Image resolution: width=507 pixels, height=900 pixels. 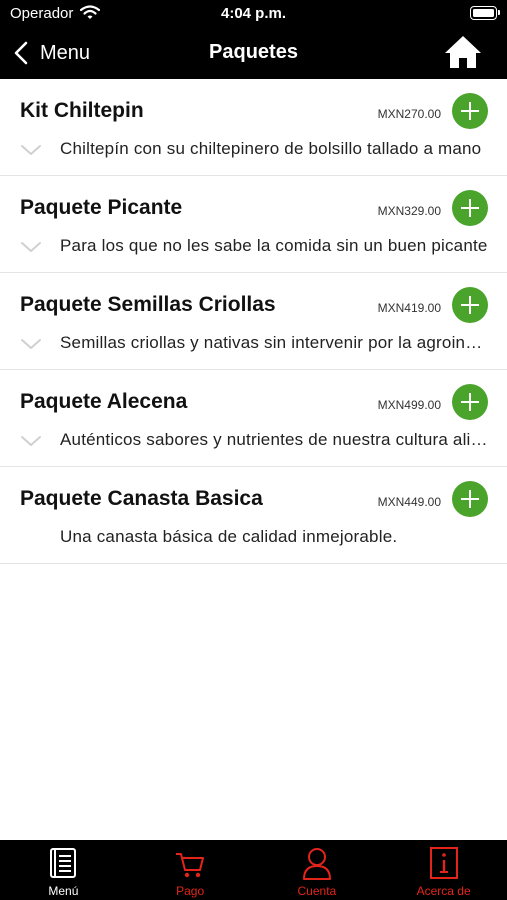 I want to click on info-icon, so click(x=443, y=863).